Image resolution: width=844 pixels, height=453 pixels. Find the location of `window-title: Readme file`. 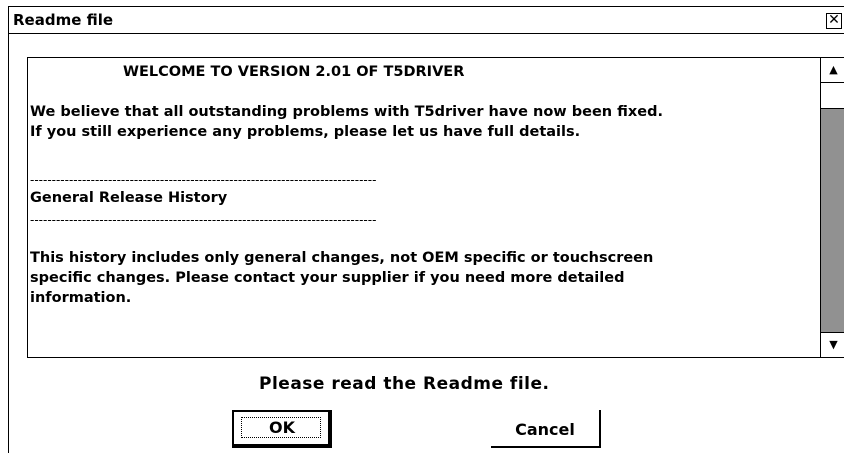

window-title: Readme file is located at coordinates (63, 20).